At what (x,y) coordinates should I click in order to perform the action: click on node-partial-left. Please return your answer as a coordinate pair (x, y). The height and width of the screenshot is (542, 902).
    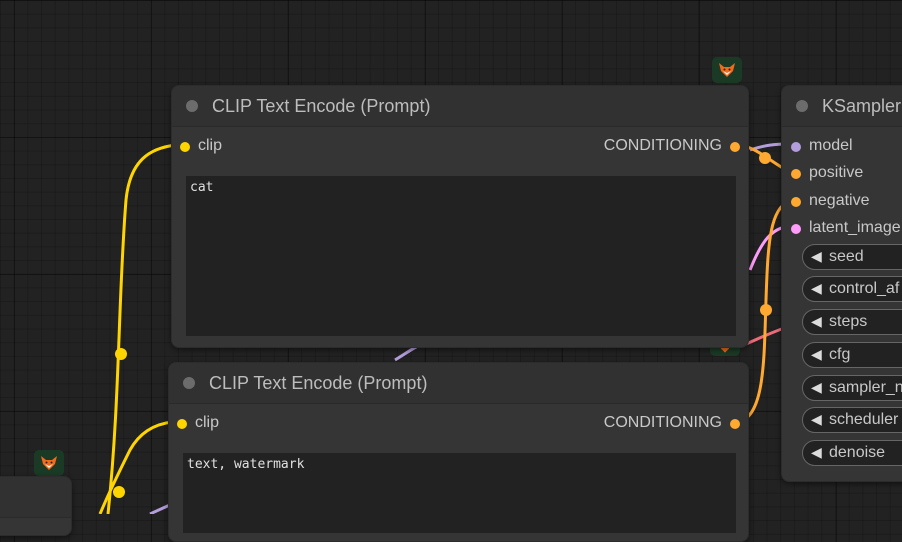
    Looking at the image, I should click on (36, 506).